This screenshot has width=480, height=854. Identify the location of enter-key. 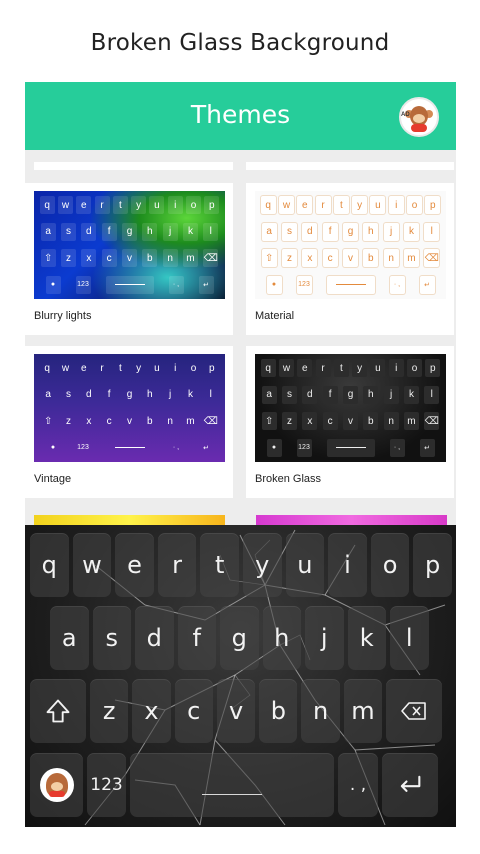
(410, 785).